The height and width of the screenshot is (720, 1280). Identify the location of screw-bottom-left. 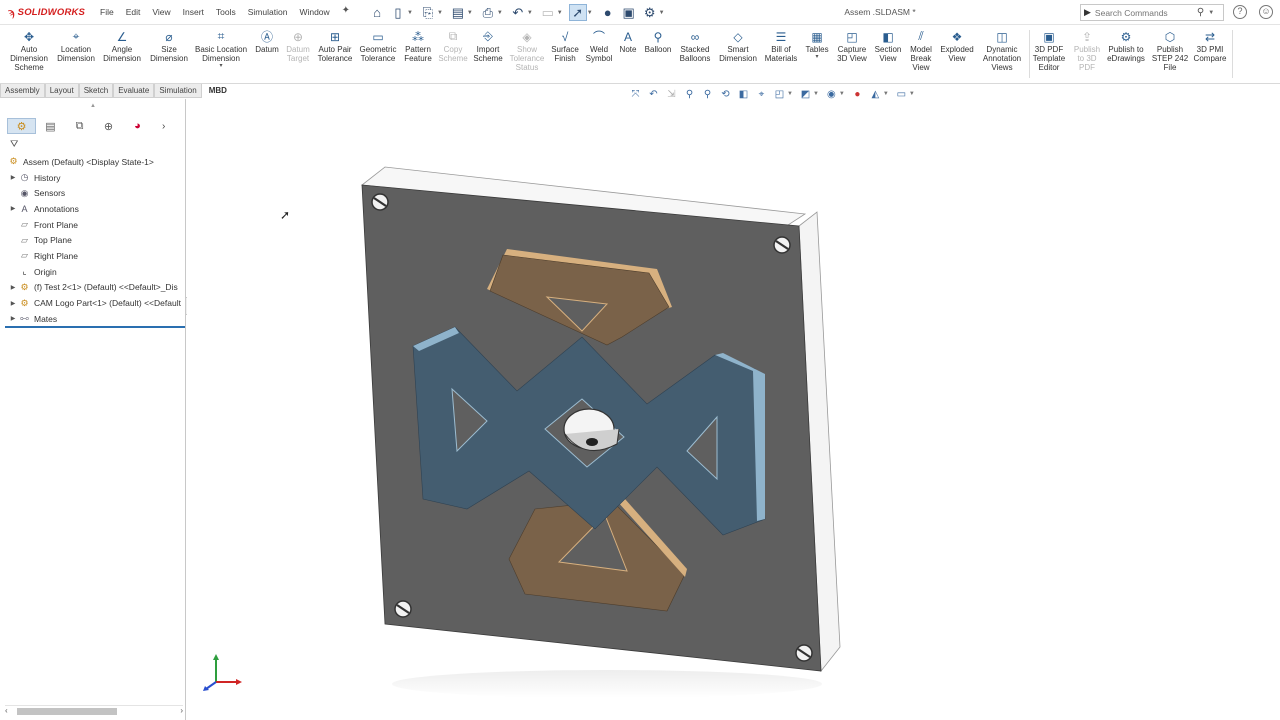
(403, 609).